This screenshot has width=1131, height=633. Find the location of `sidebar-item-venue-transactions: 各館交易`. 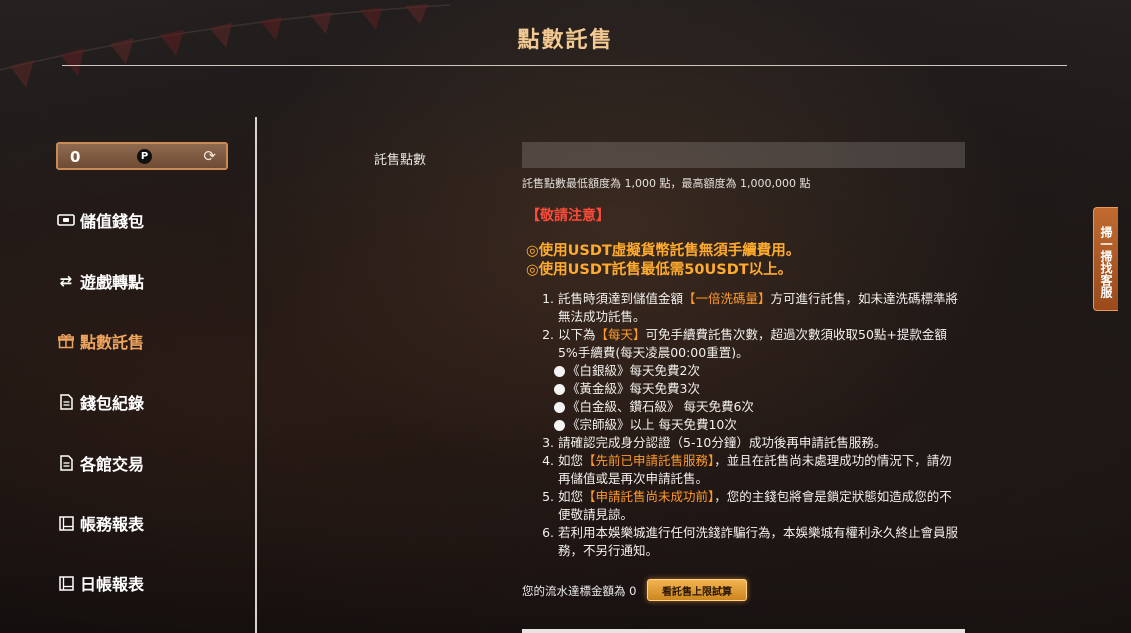

sidebar-item-venue-transactions: 各館交易 is located at coordinates (100, 463).